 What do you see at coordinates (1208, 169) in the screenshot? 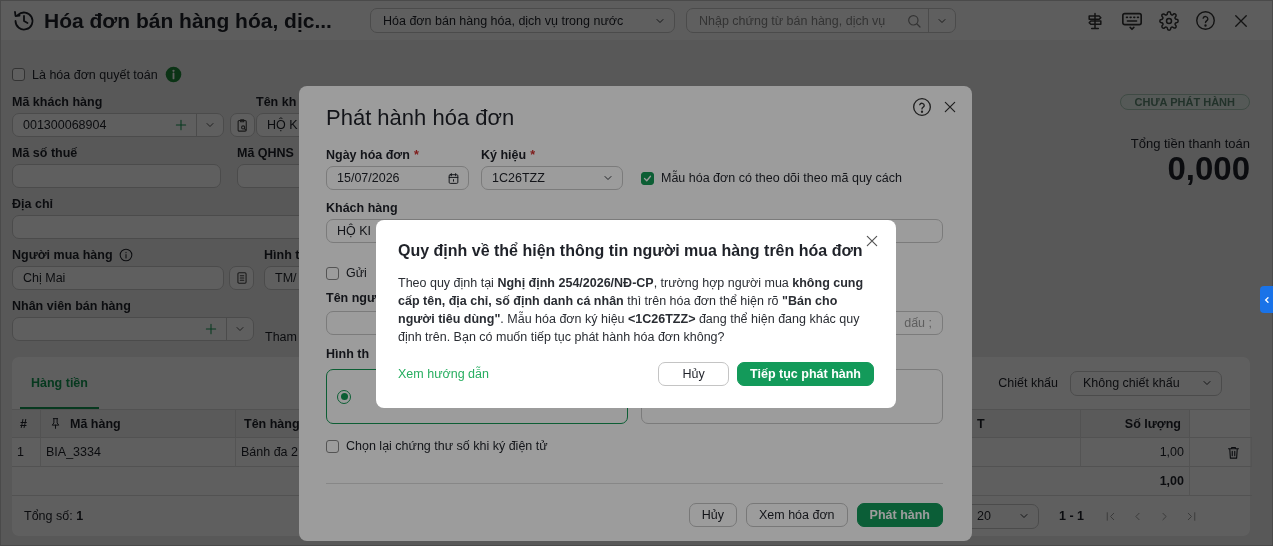
I see `total-amount: 0,000` at bounding box center [1208, 169].